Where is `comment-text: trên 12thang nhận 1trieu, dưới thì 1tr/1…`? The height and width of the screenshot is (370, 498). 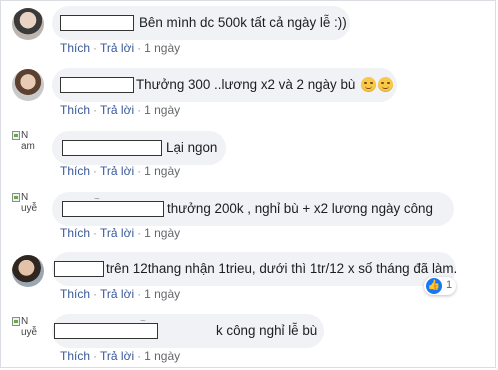
comment-text: trên 12thang nhận 1trieu, dưới thì 1tr/1… is located at coordinates (282, 268).